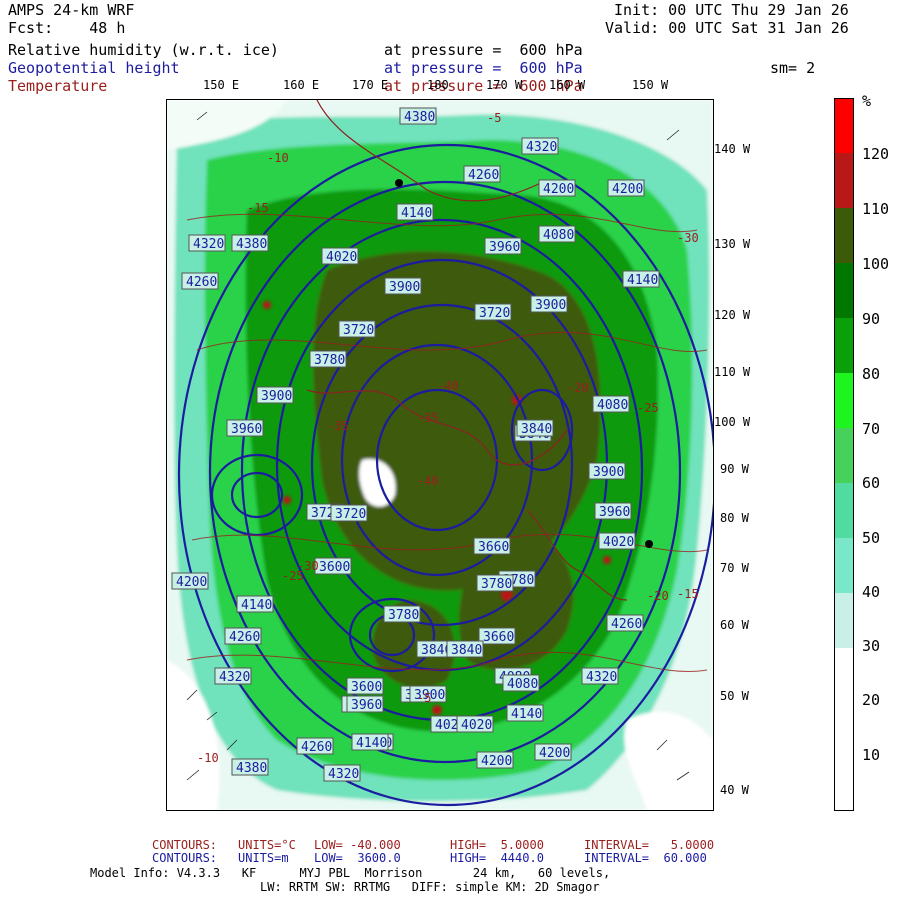 The image size is (900, 900). What do you see at coordinates (578, 388) in the screenshot?
I see `temp-label: -20` at bounding box center [578, 388].